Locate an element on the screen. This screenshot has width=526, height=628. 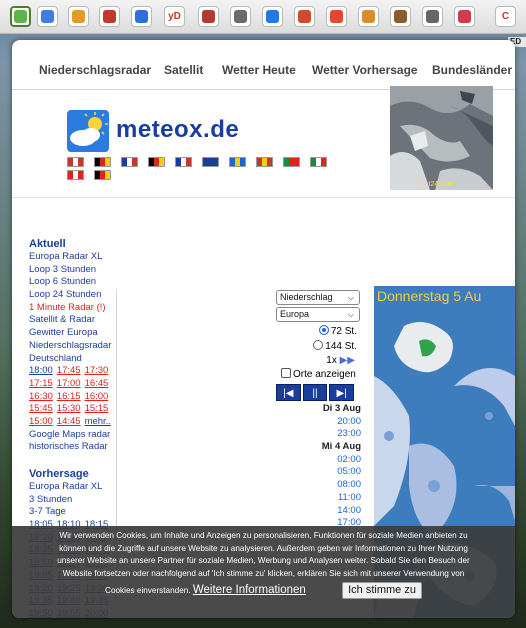
weather-button is located at coordinates (20, 16).